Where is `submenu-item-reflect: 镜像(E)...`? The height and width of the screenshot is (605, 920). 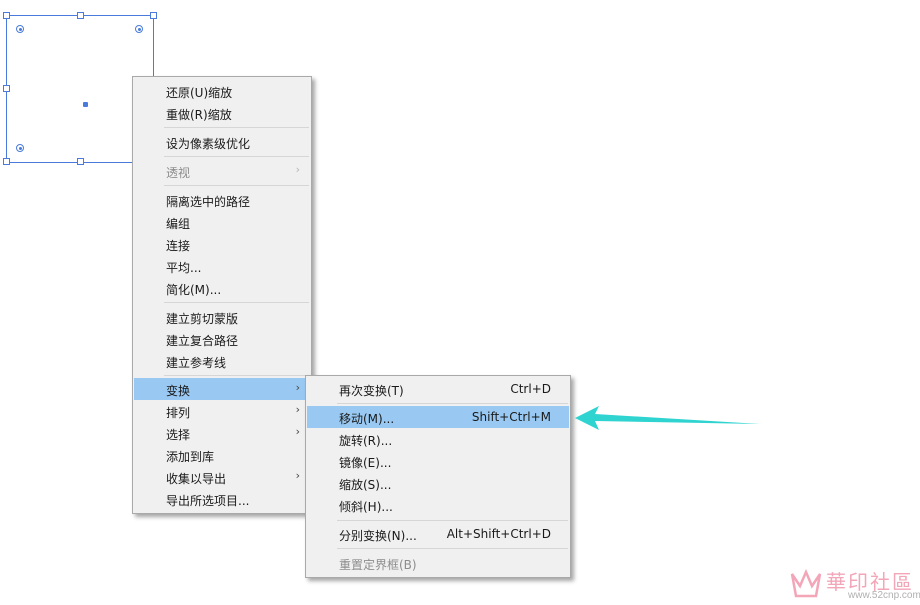 submenu-item-reflect: 镜像(E)... is located at coordinates (438, 461).